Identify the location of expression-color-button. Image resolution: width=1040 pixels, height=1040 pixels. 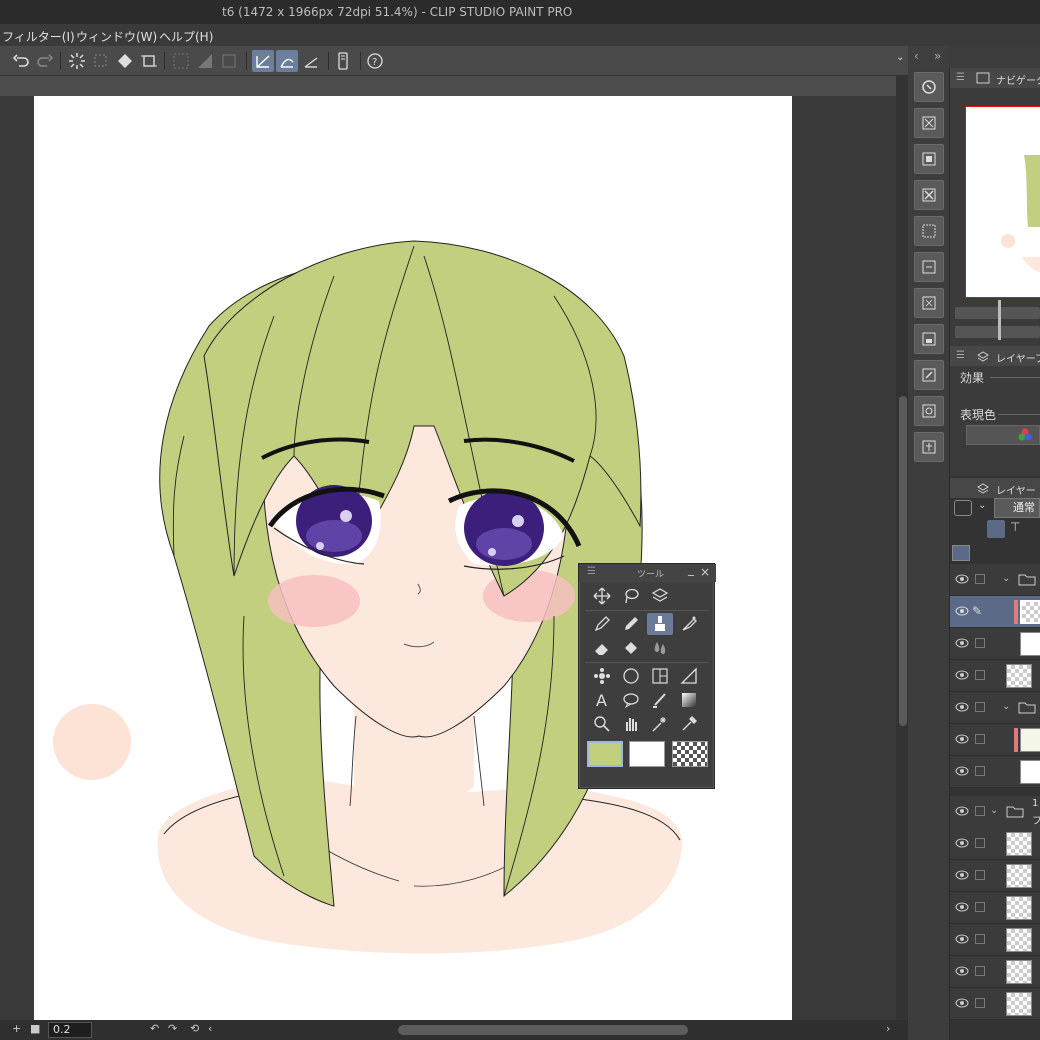
(1003, 435).